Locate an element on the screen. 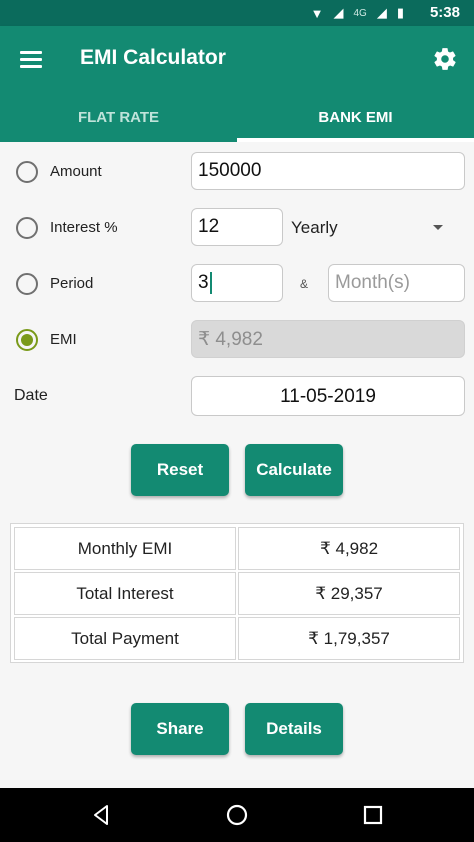  total-payment-value: ₹ 1,79,357 is located at coordinates (349, 638).